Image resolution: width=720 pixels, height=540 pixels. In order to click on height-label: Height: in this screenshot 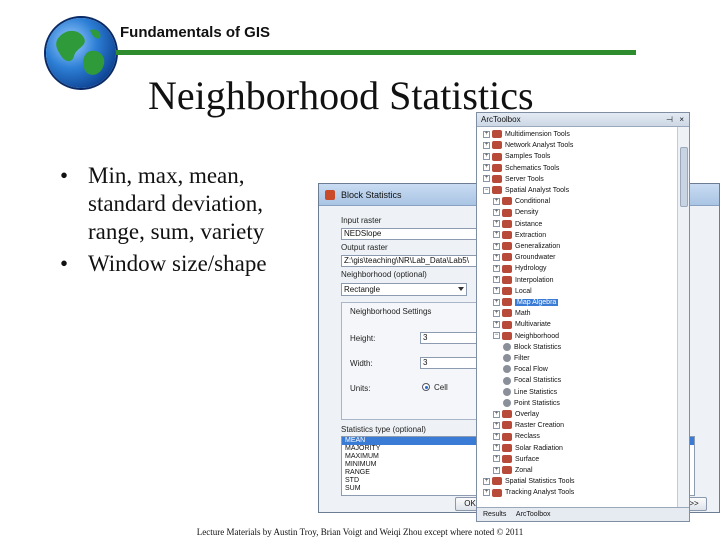, I will do `click(363, 338)`.